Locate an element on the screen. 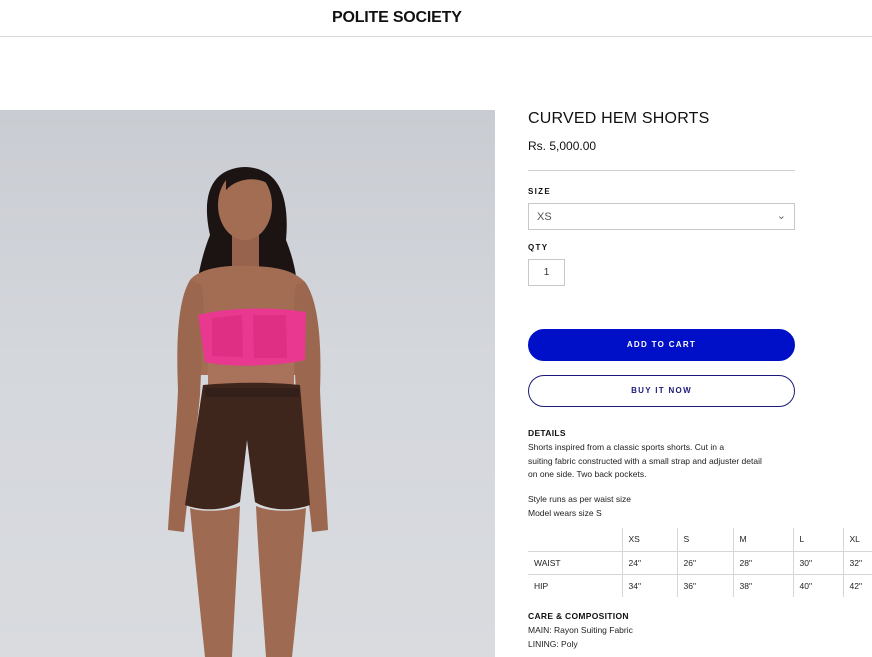 This screenshot has width=872, height=657. size-chart-cell: XL is located at coordinates (857, 539).